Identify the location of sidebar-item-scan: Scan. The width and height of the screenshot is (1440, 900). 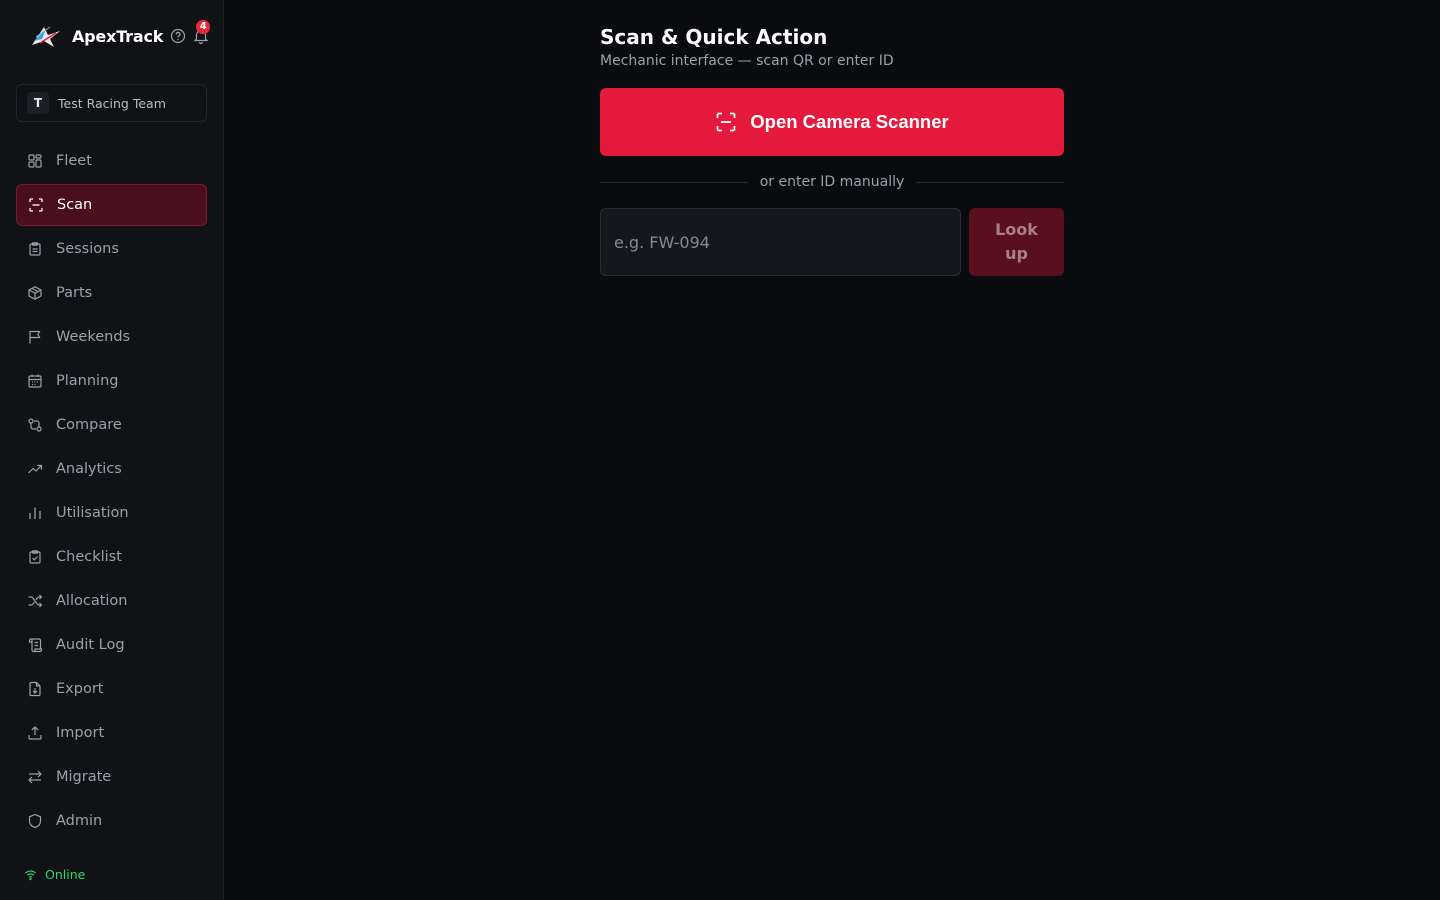
(111, 205).